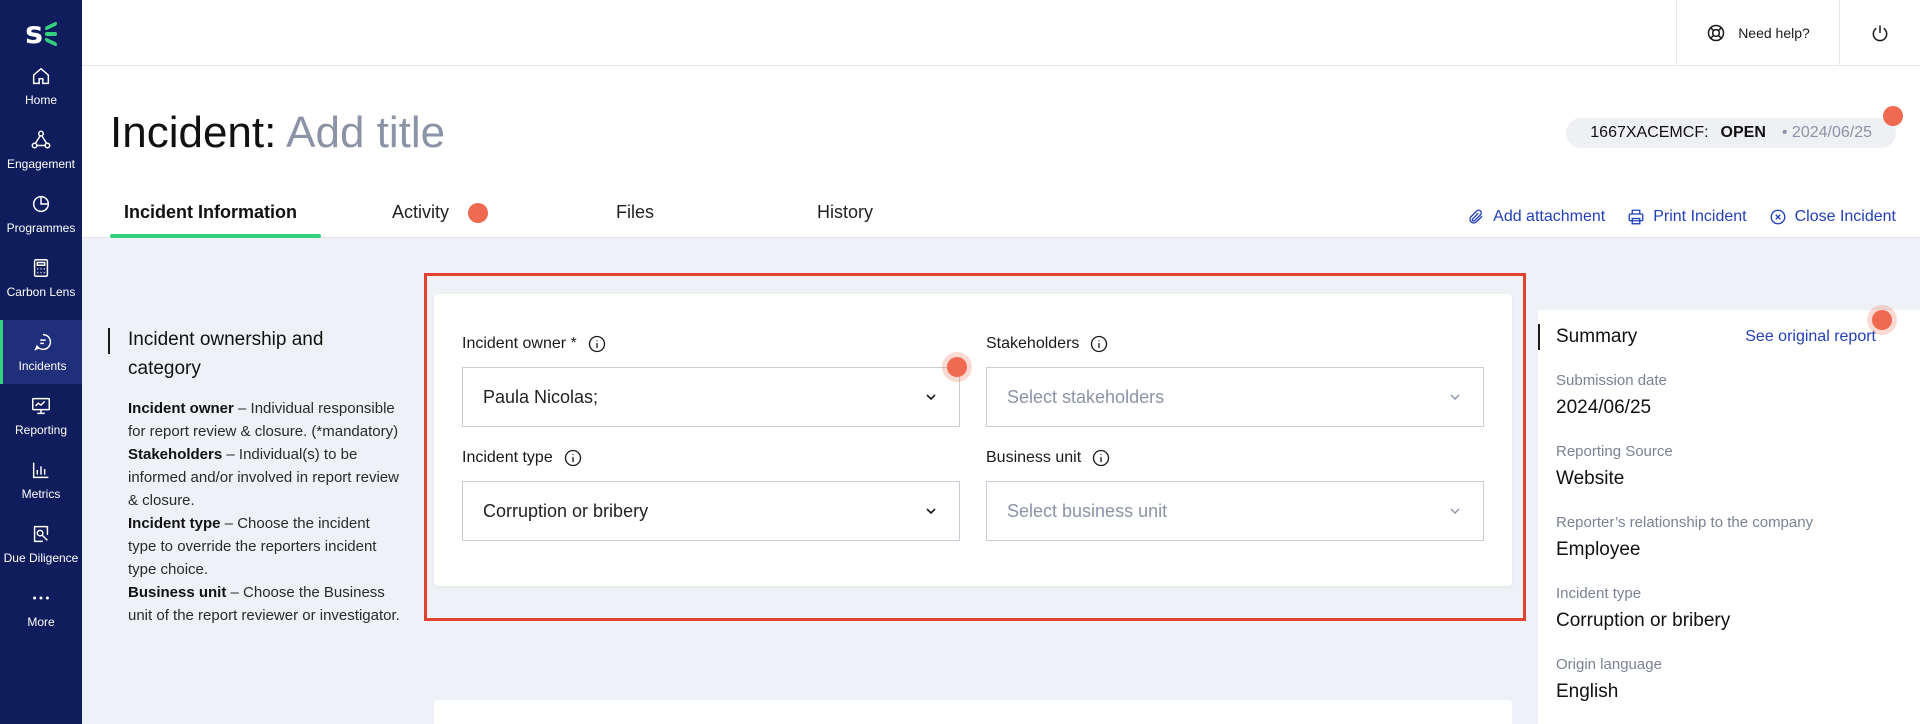 This screenshot has width=1920, height=724. I want to click on document-search-icon, so click(41, 534).